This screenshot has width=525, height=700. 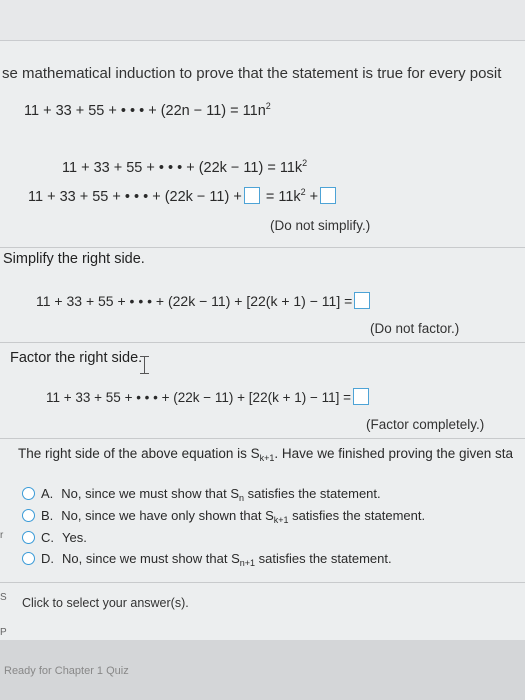 What do you see at coordinates (247, 563) in the screenshot?
I see `option-subscript: n+1` at bounding box center [247, 563].